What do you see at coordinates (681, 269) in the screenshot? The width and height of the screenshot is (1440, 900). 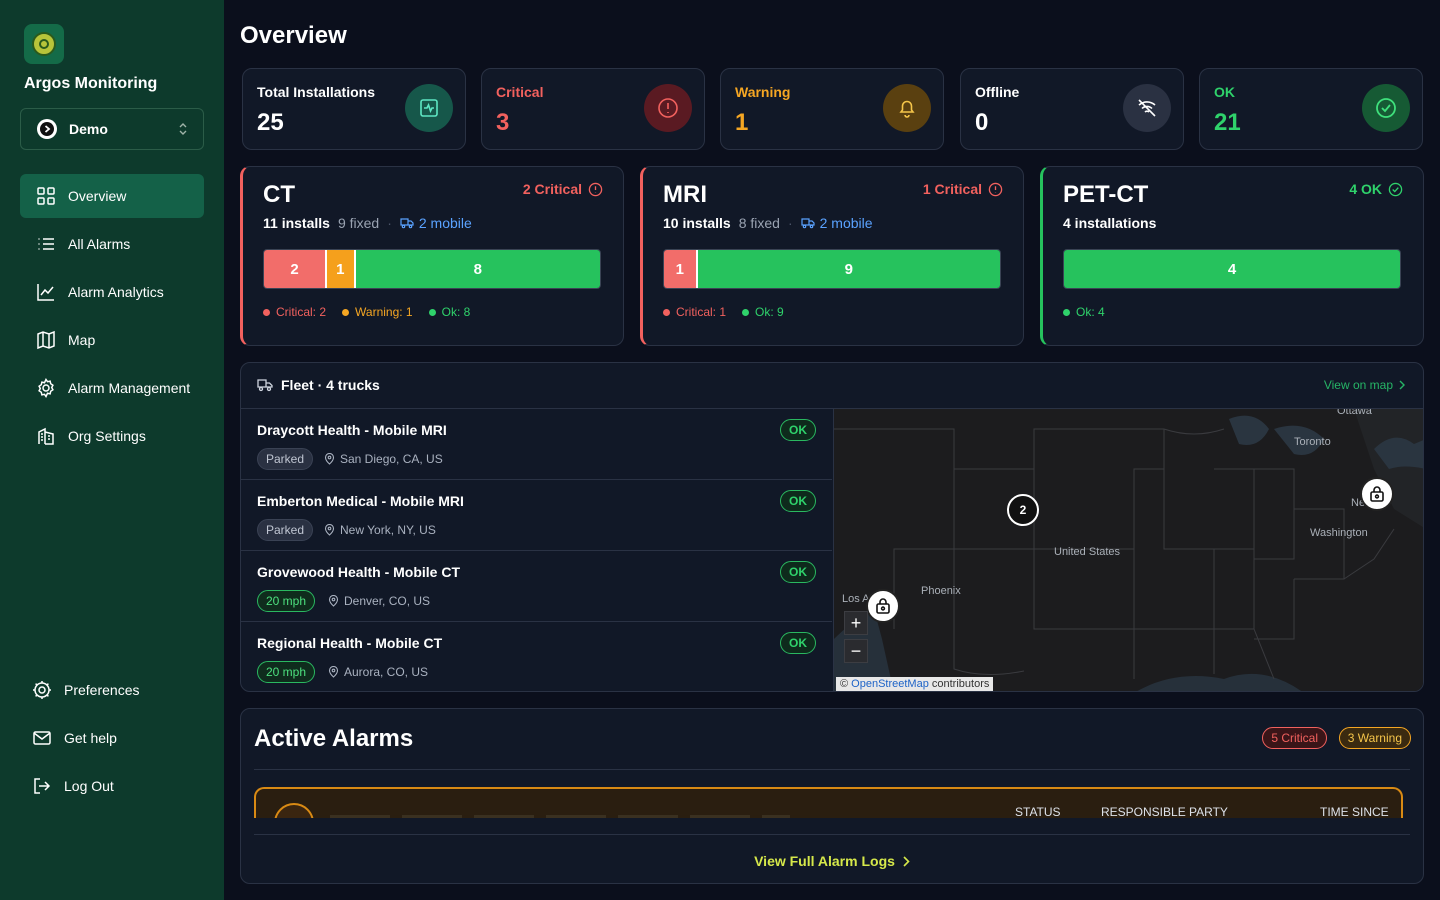 I see `bar-segment-critical: 1` at bounding box center [681, 269].